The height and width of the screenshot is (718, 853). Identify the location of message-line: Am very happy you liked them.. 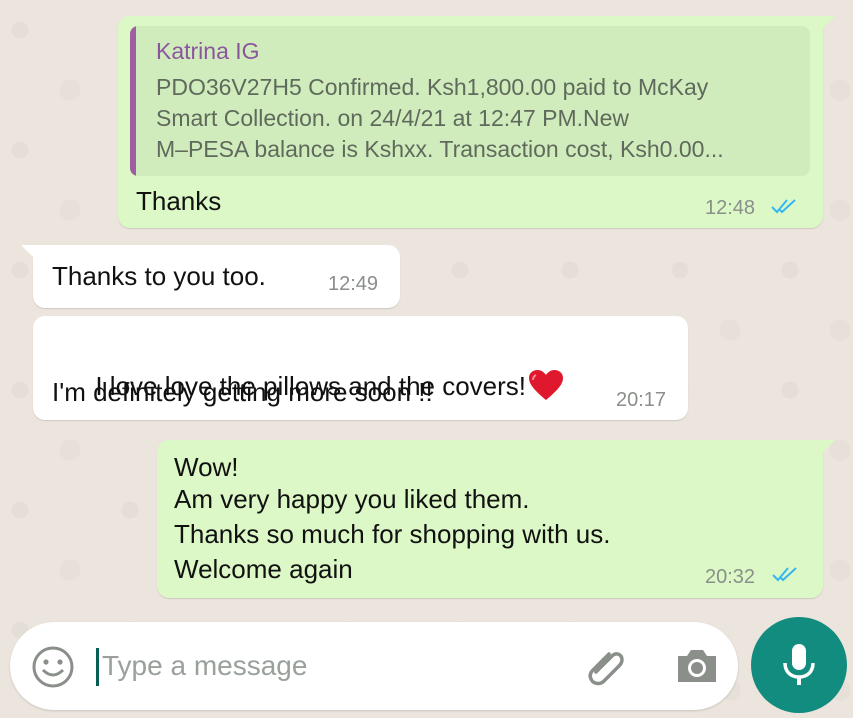
(352, 499).